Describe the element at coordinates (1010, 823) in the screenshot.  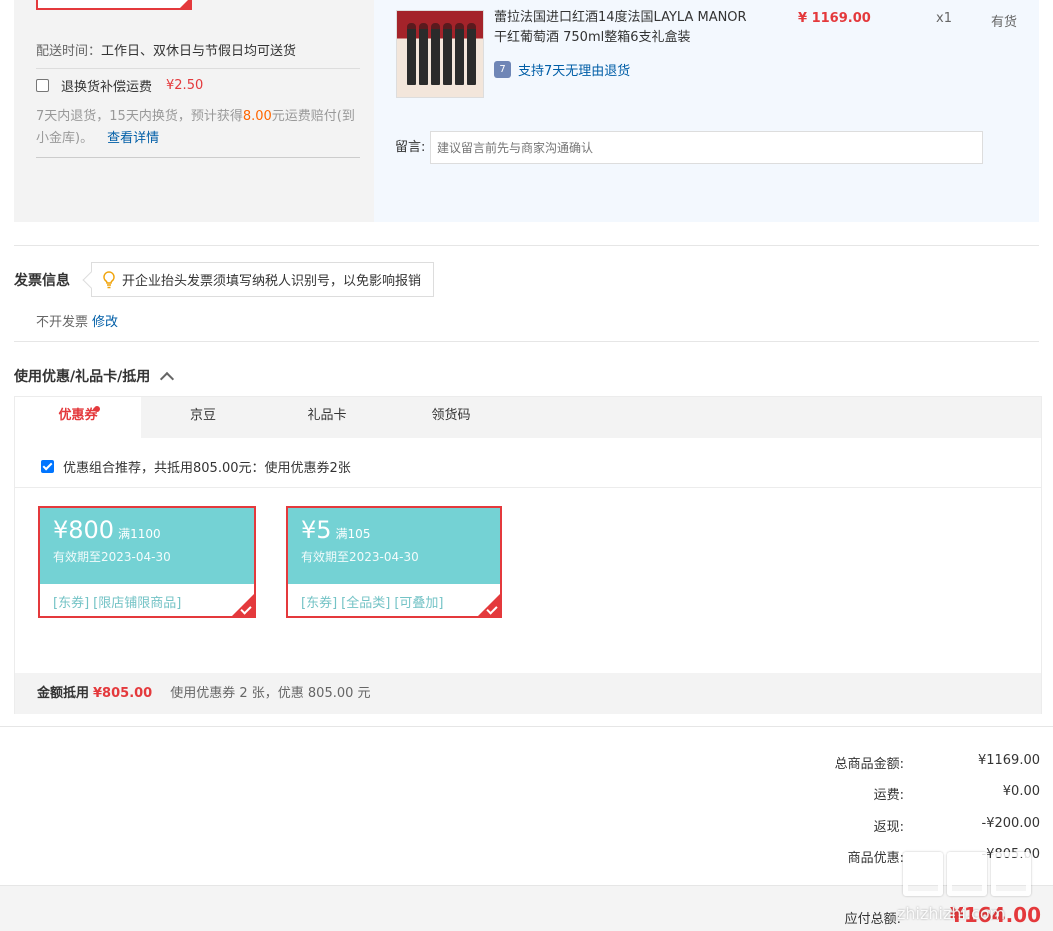
I see `summary-value: -¥200.00` at that location.